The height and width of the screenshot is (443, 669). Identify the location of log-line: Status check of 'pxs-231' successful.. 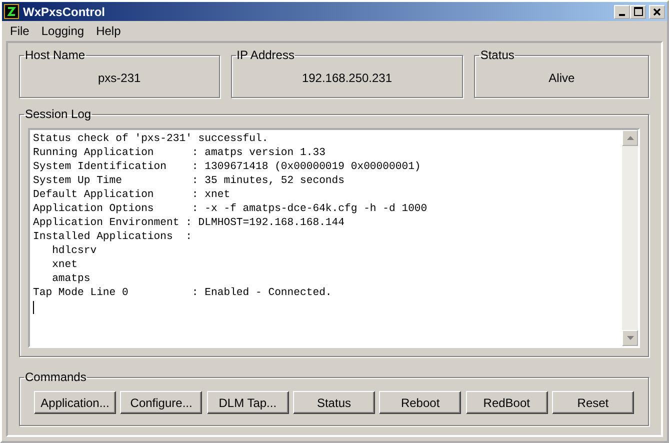
(151, 139).